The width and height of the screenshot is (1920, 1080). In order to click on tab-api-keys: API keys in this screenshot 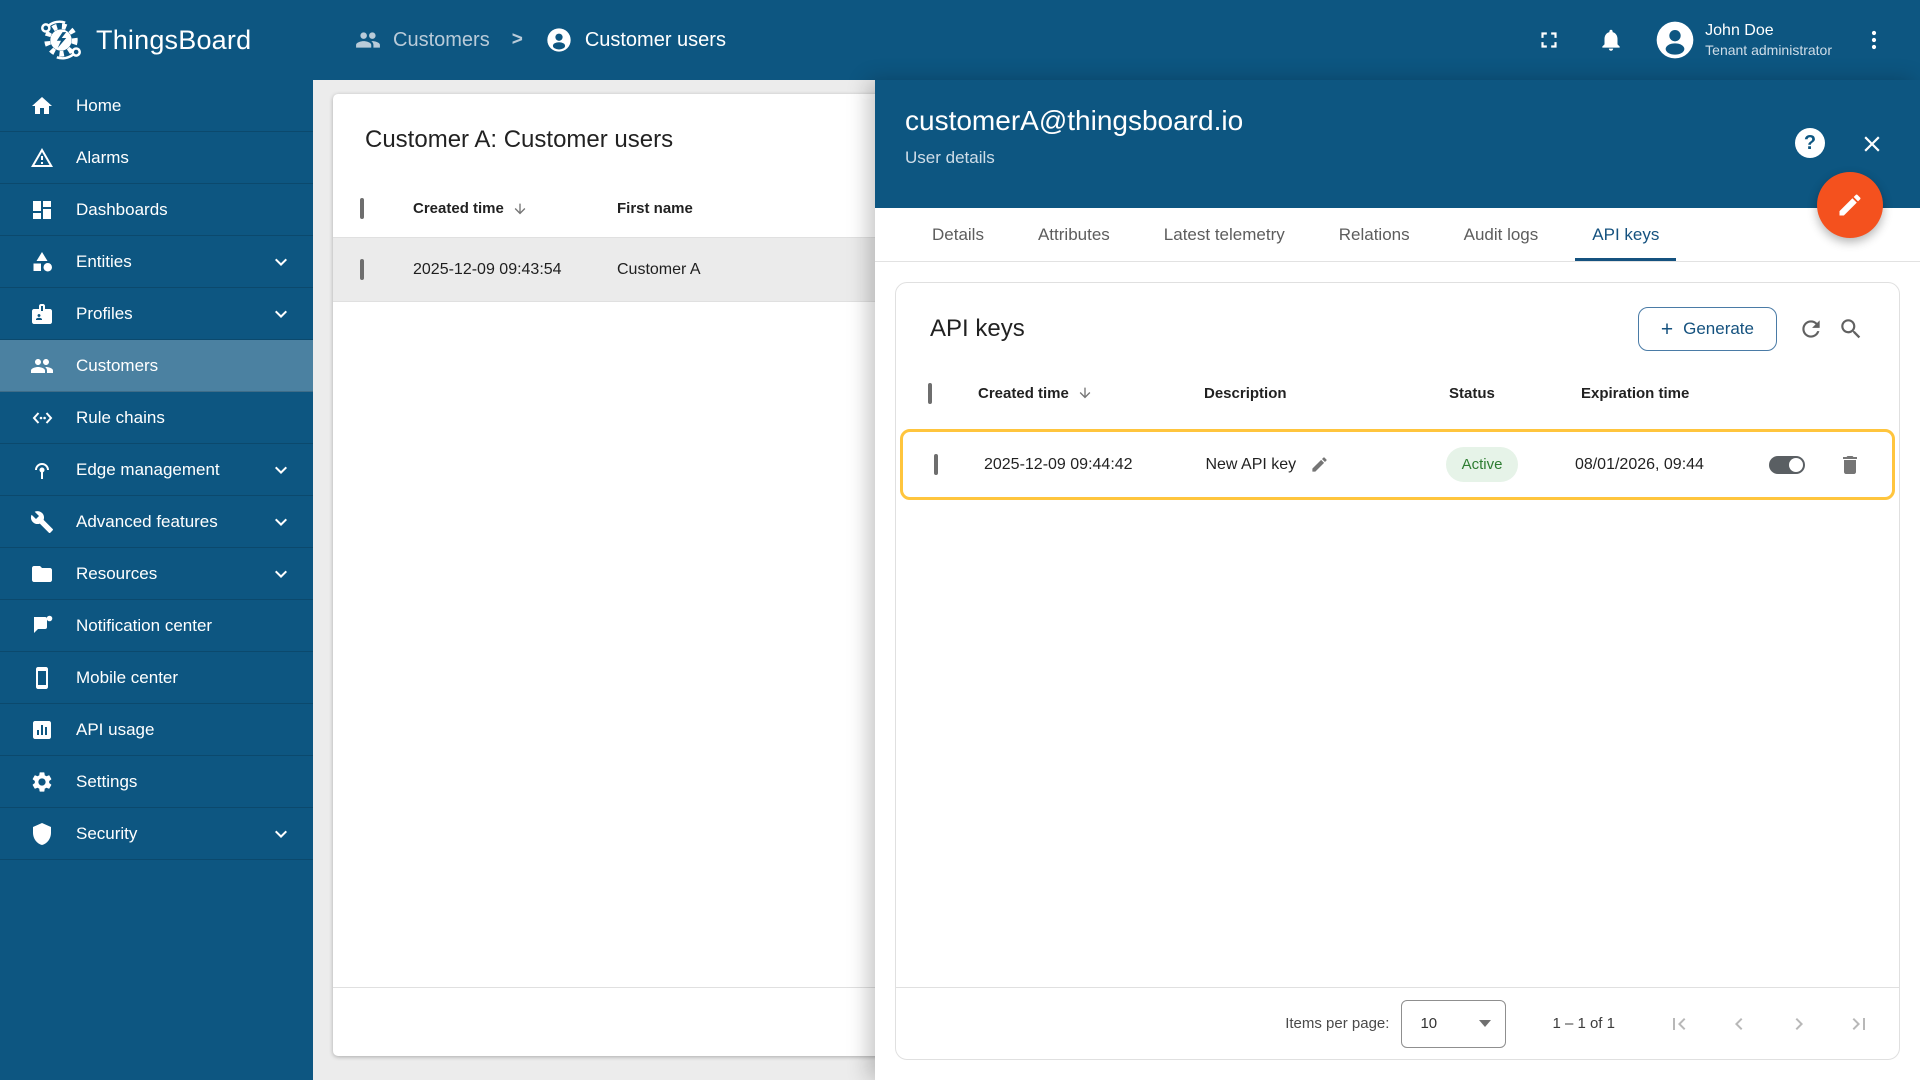, I will do `click(1625, 234)`.